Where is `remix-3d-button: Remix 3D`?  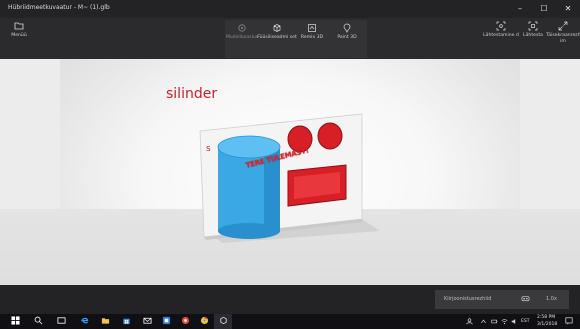 remix-3d-button: Remix 3D is located at coordinates (312, 32).